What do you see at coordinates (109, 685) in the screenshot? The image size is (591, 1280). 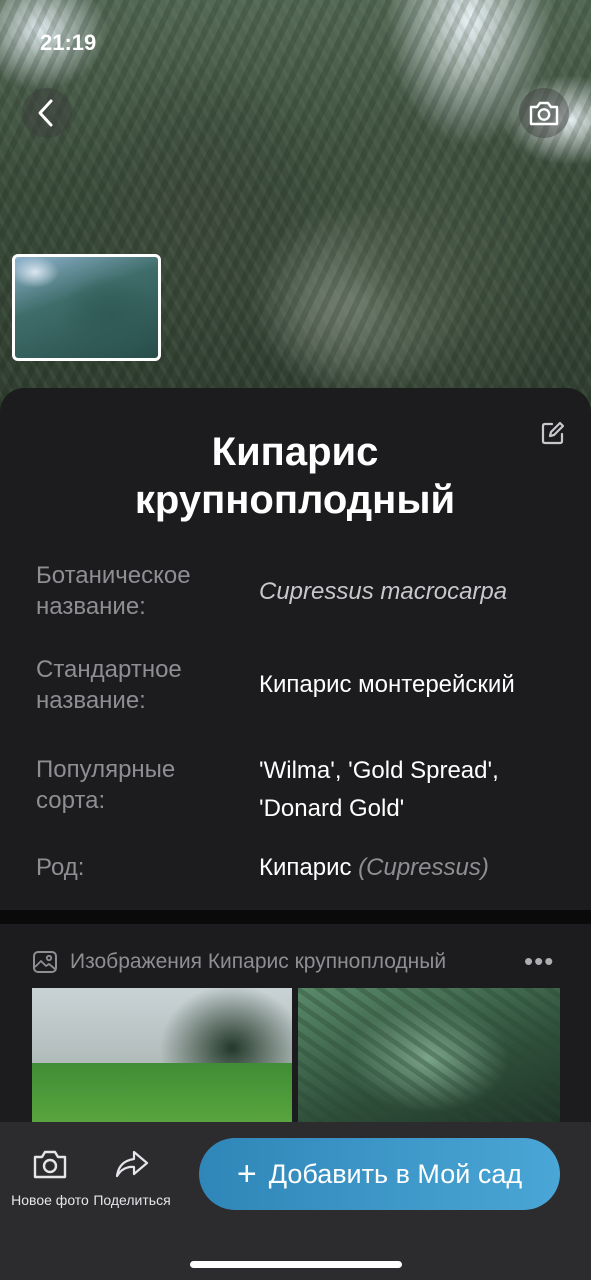 I see `detail-label: Стандартное название:` at bounding box center [109, 685].